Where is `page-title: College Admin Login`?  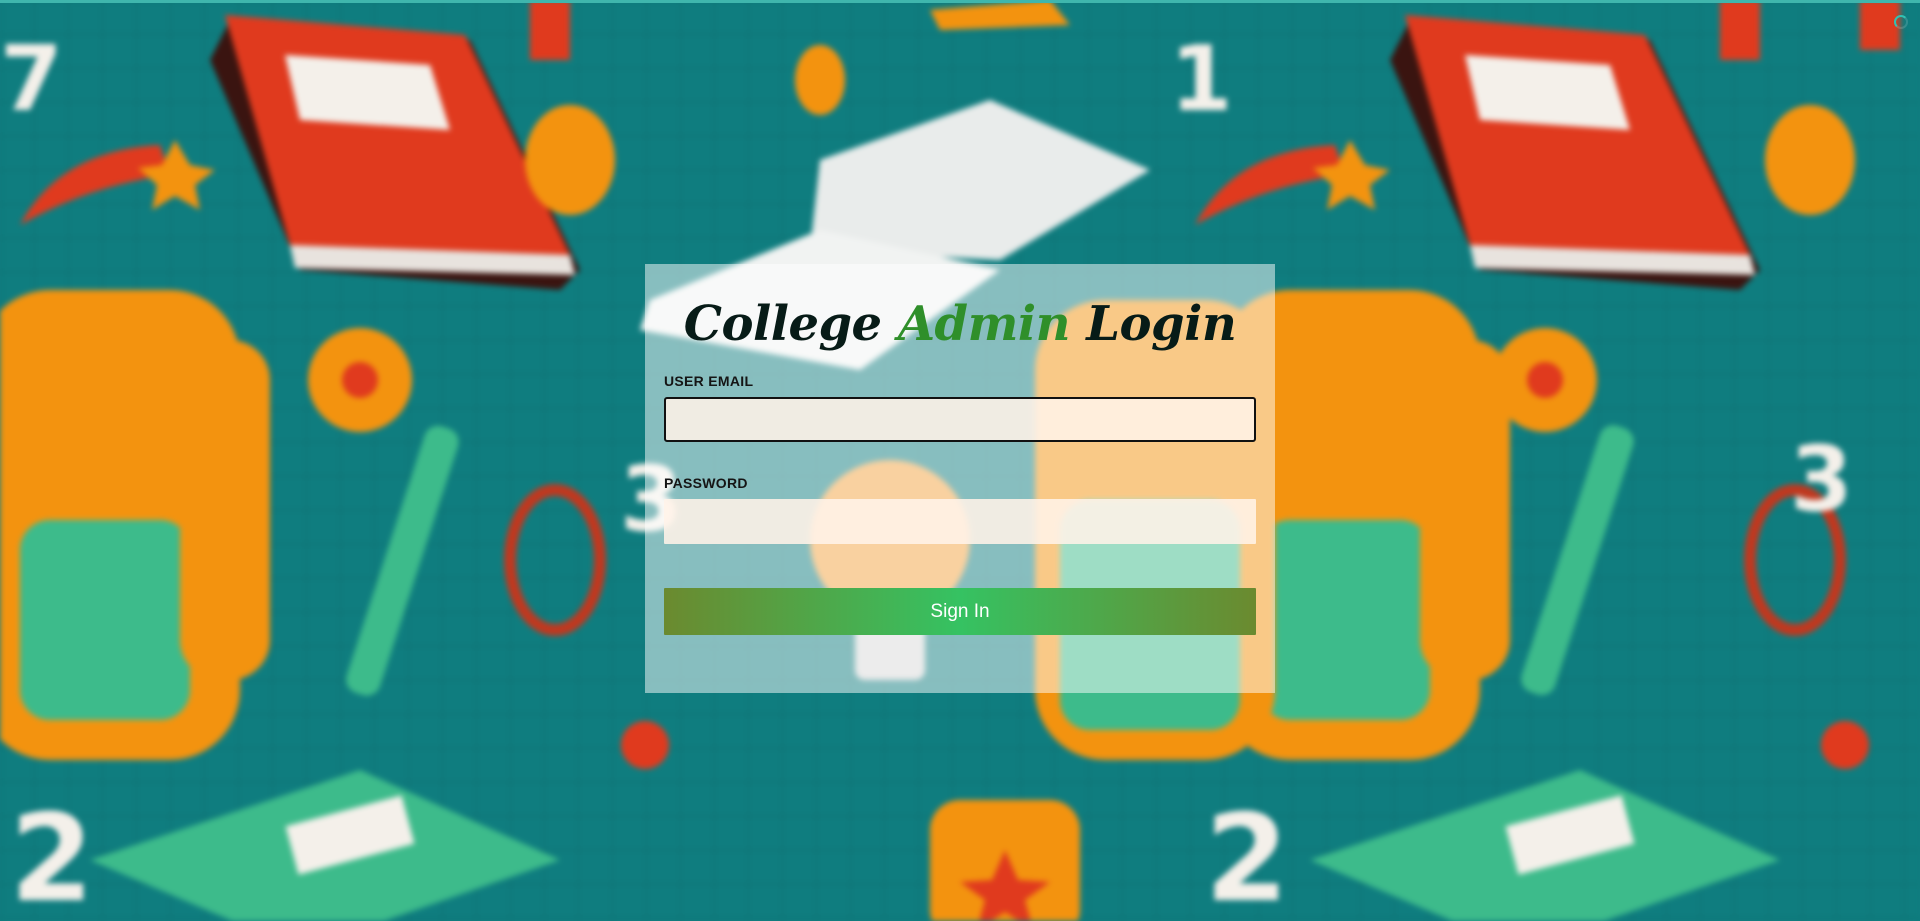 page-title: College Admin Login is located at coordinates (960, 309).